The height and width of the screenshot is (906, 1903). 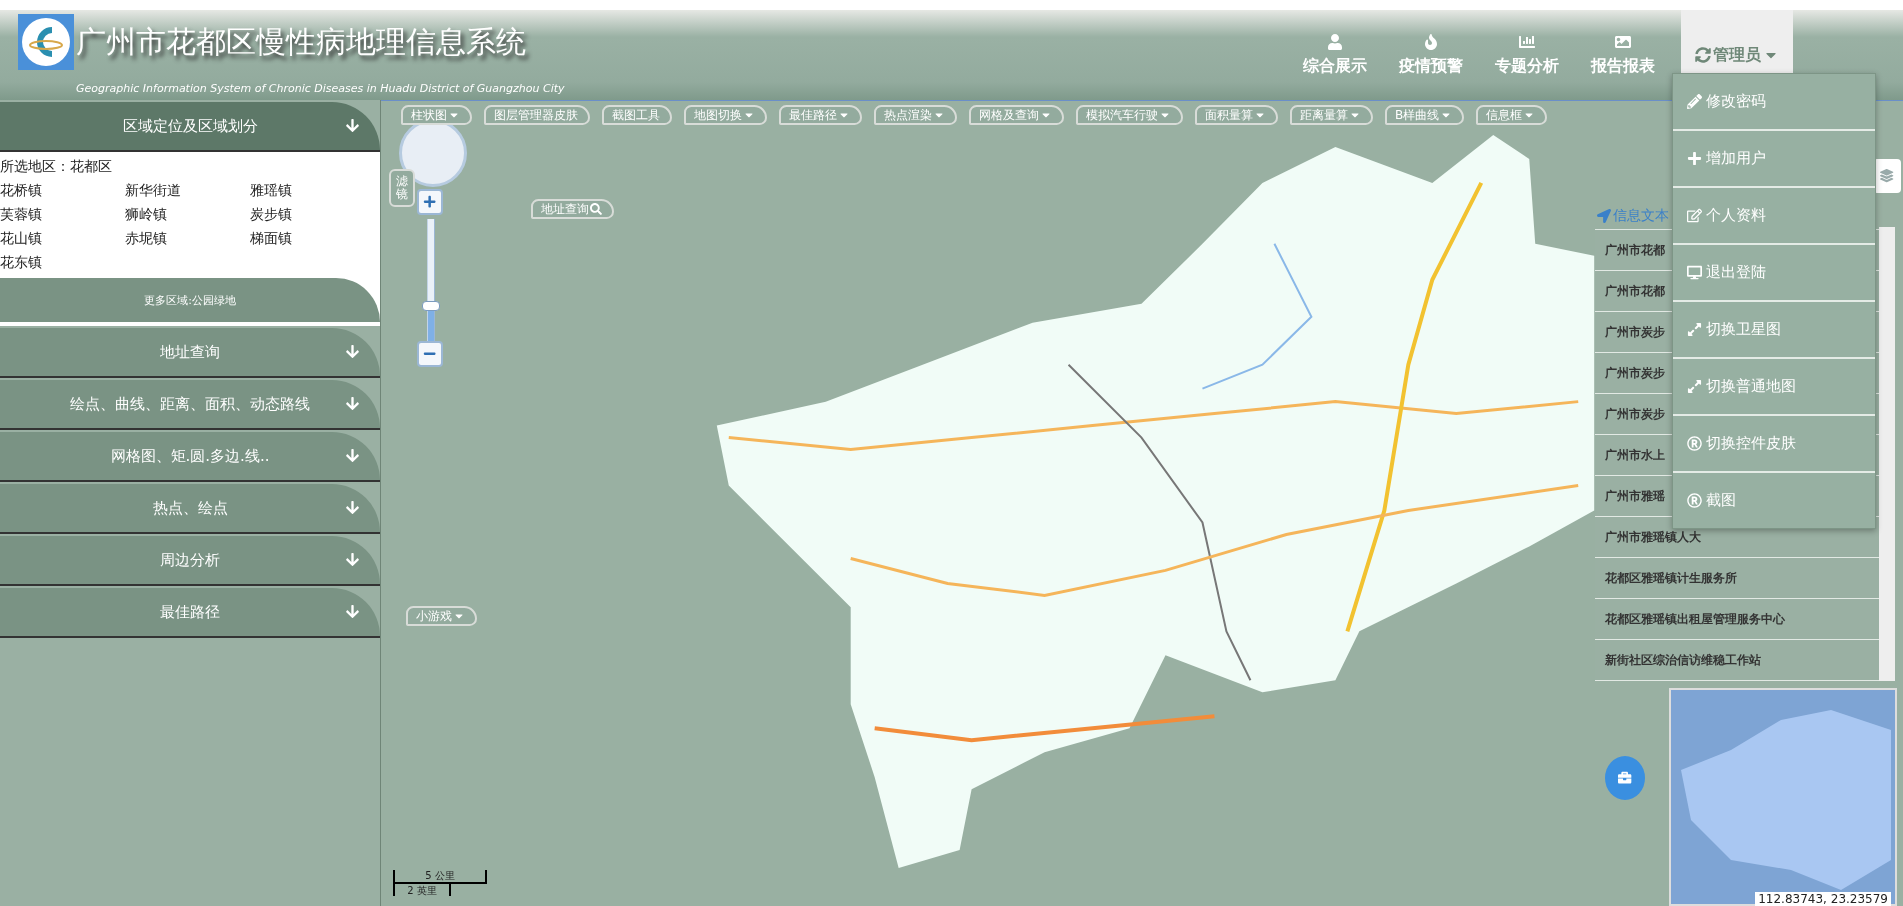 What do you see at coordinates (1425, 115) in the screenshot?
I see `toolbar-menu: B样曲线` at bounding box center [1425, 115].